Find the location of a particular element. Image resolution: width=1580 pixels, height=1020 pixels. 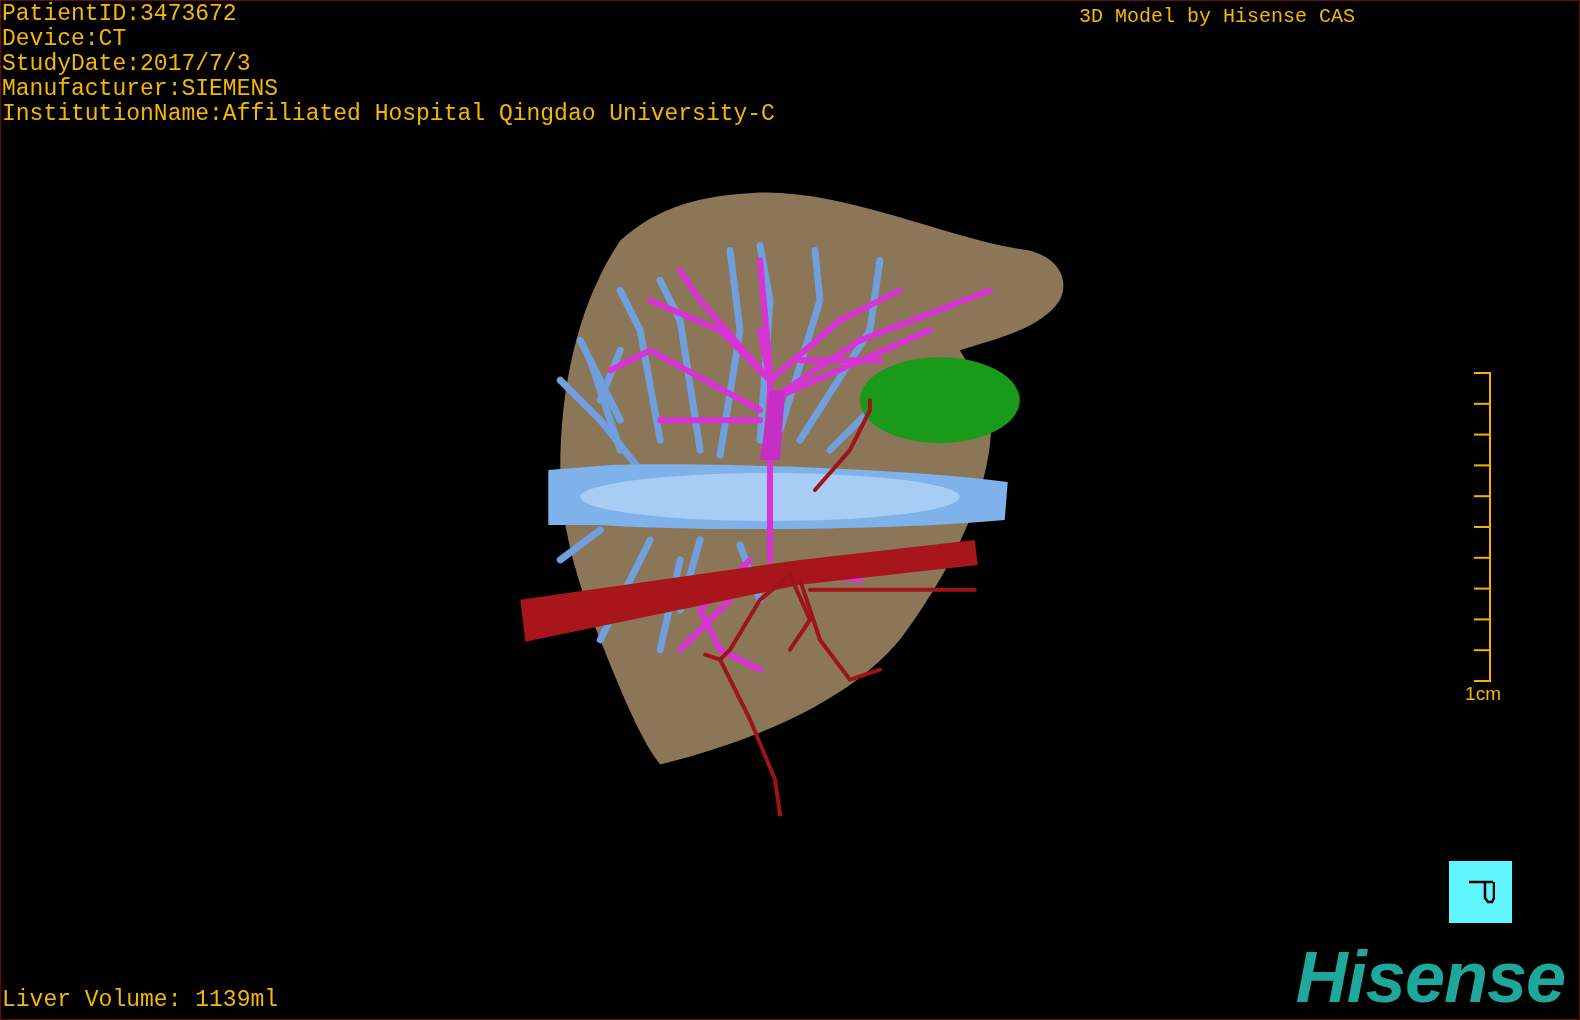

study-info-text: InstitutionName:Affiliated Hospital Qingdao University-C is located at coordinates (388, 114).